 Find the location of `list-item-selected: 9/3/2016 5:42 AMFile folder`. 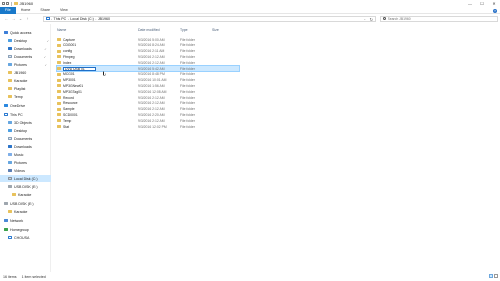

list-item-selected: 9/3/2016 5:42 AMFile folder is located at coordinates (148, 68).